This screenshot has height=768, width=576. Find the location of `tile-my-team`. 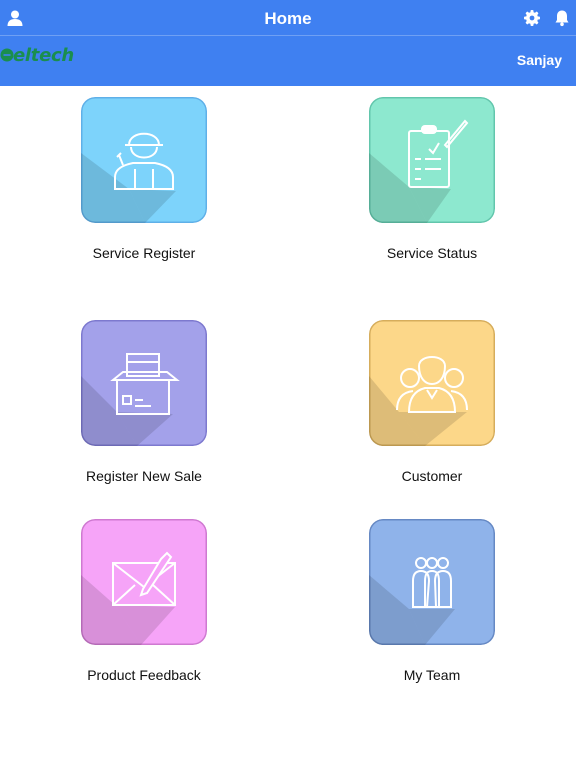

tile-my-team is located at coordinates (432, 582).